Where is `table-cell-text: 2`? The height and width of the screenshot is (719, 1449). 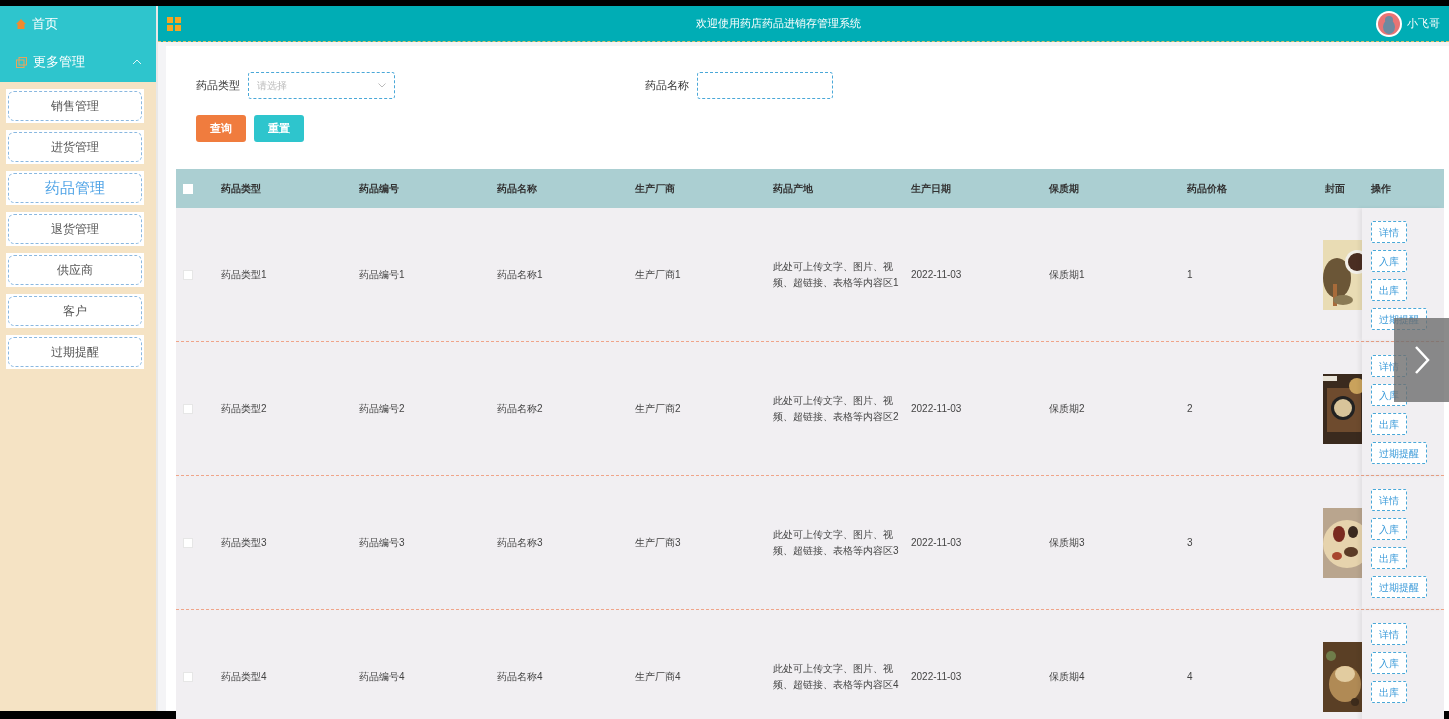 table-cell-text: 2 is located at coordinates (1190, 408).